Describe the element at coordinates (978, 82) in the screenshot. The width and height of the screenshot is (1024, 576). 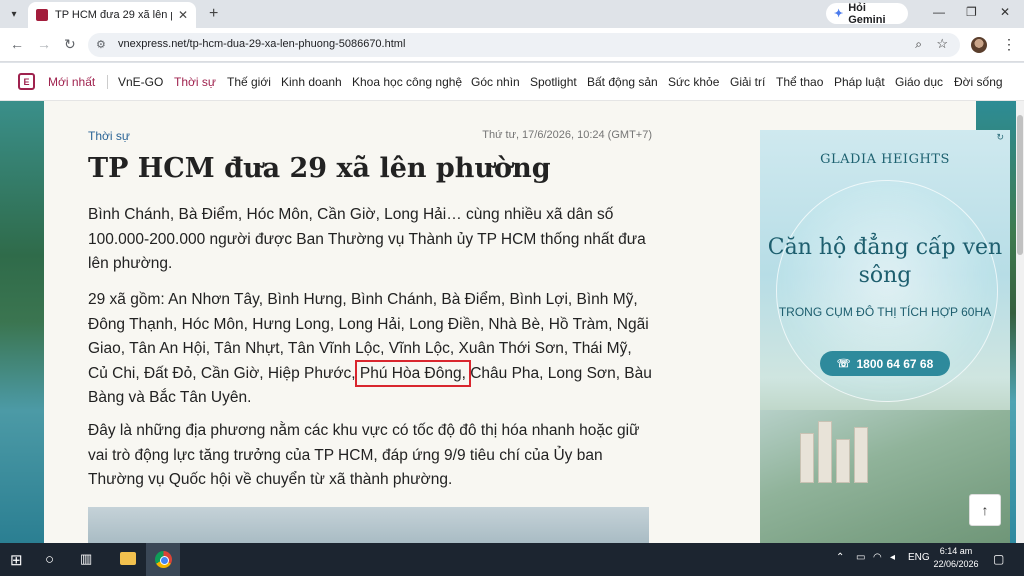
I see `nav-item-doi-song: Đời sống` at that location.